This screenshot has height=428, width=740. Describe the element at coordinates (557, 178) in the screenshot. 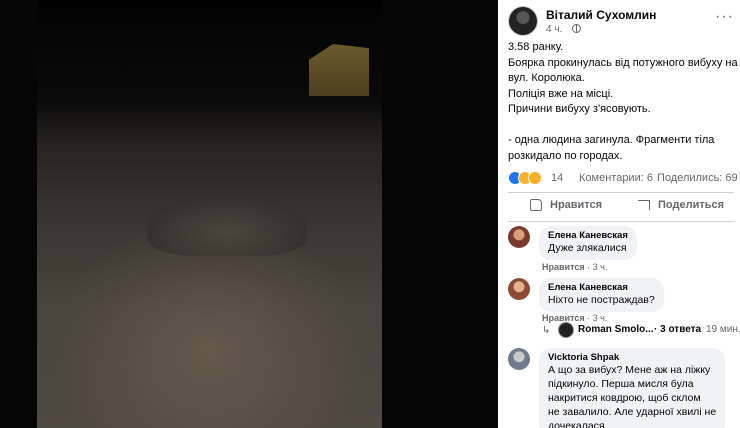

I see `reactions-count: 14` at that location.